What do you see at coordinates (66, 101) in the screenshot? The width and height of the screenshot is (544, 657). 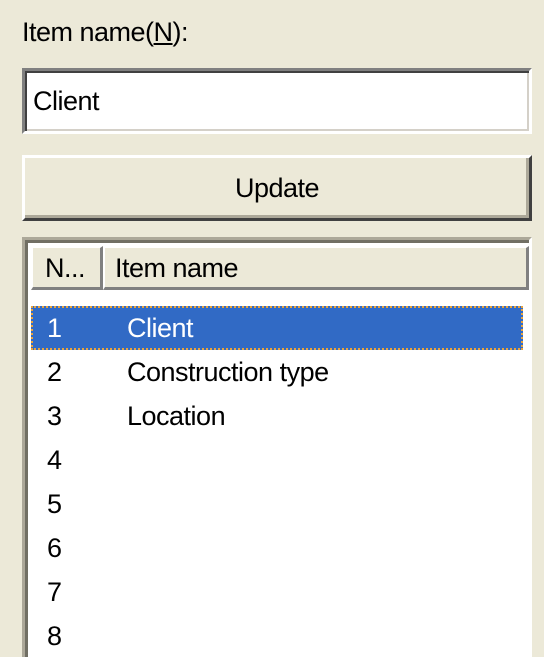 I see `item-name-input-value: Client` at bounding box center [66, 101].